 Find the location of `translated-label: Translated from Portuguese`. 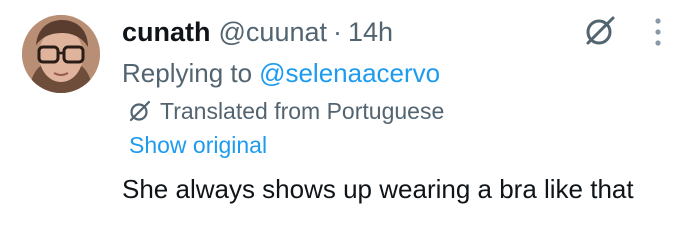

translated-label: Translated from Portuguese is located at coordinates (302, 110).